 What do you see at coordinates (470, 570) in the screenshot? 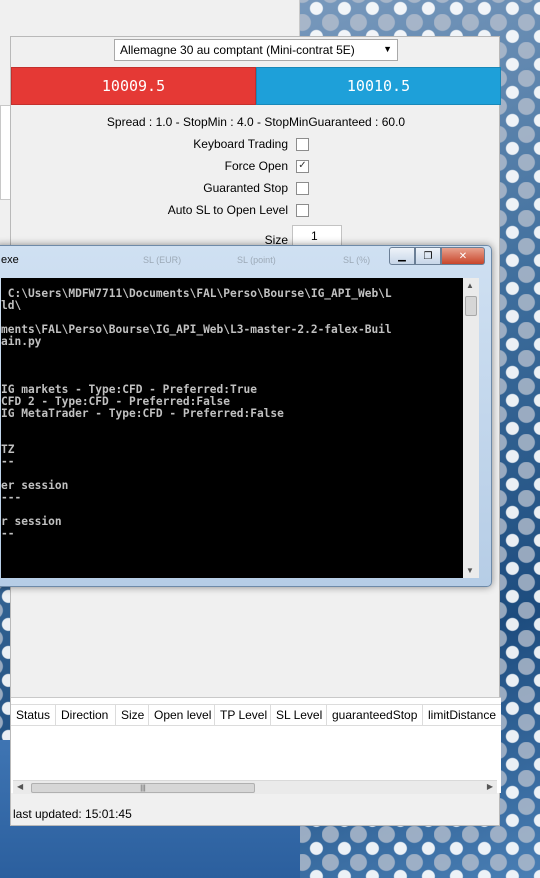
I see `scroll-down-icon: ▼` at bounding box center [470, 570].